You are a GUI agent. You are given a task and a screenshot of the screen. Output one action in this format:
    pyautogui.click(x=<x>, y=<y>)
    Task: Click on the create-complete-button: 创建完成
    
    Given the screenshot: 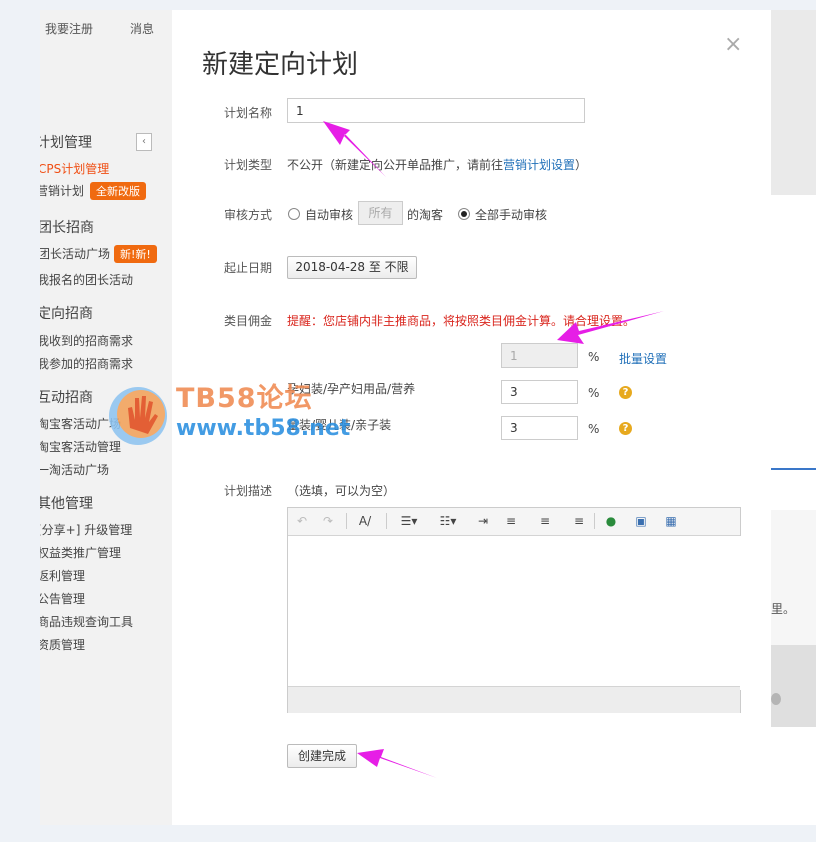 What is the action you would take?
    pyautogui.click(x=322, y=756)
    